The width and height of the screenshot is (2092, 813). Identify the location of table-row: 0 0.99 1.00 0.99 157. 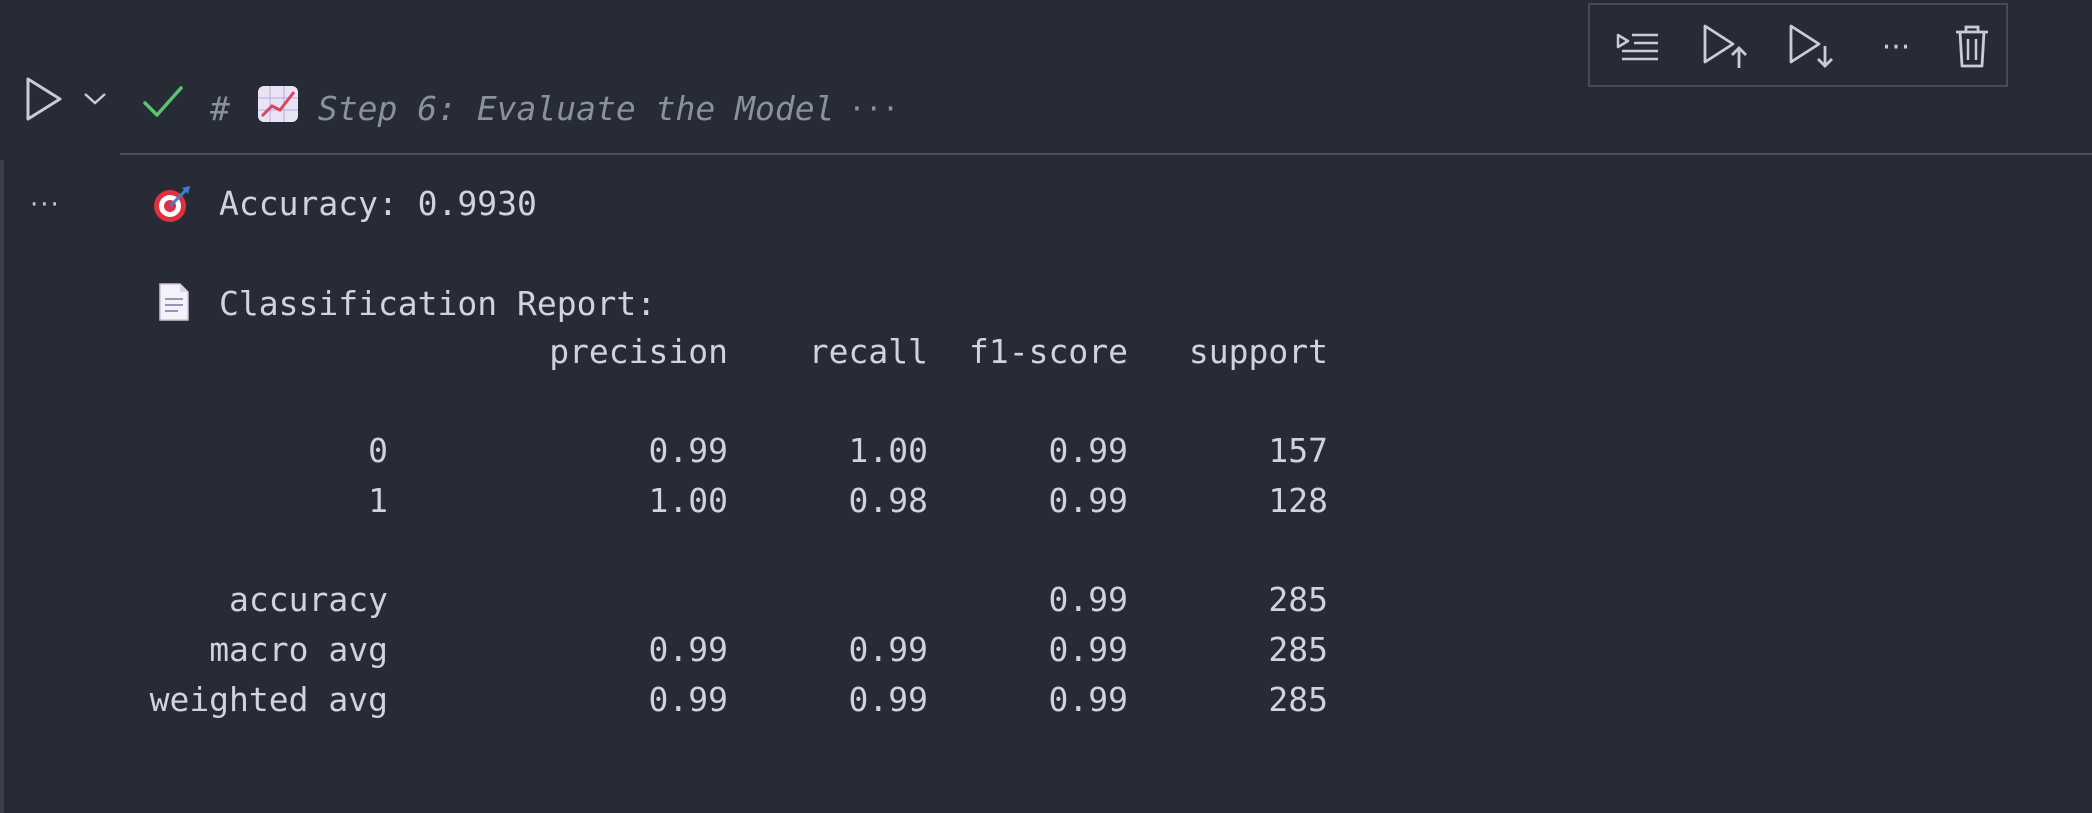
(724, 451).